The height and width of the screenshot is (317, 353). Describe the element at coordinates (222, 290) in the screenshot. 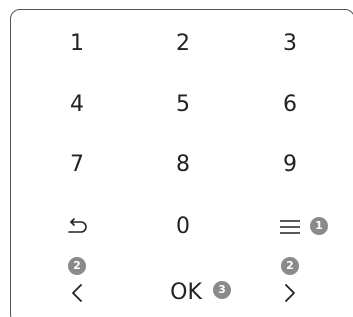

I see `callout-badge-ok: 3` at that location.